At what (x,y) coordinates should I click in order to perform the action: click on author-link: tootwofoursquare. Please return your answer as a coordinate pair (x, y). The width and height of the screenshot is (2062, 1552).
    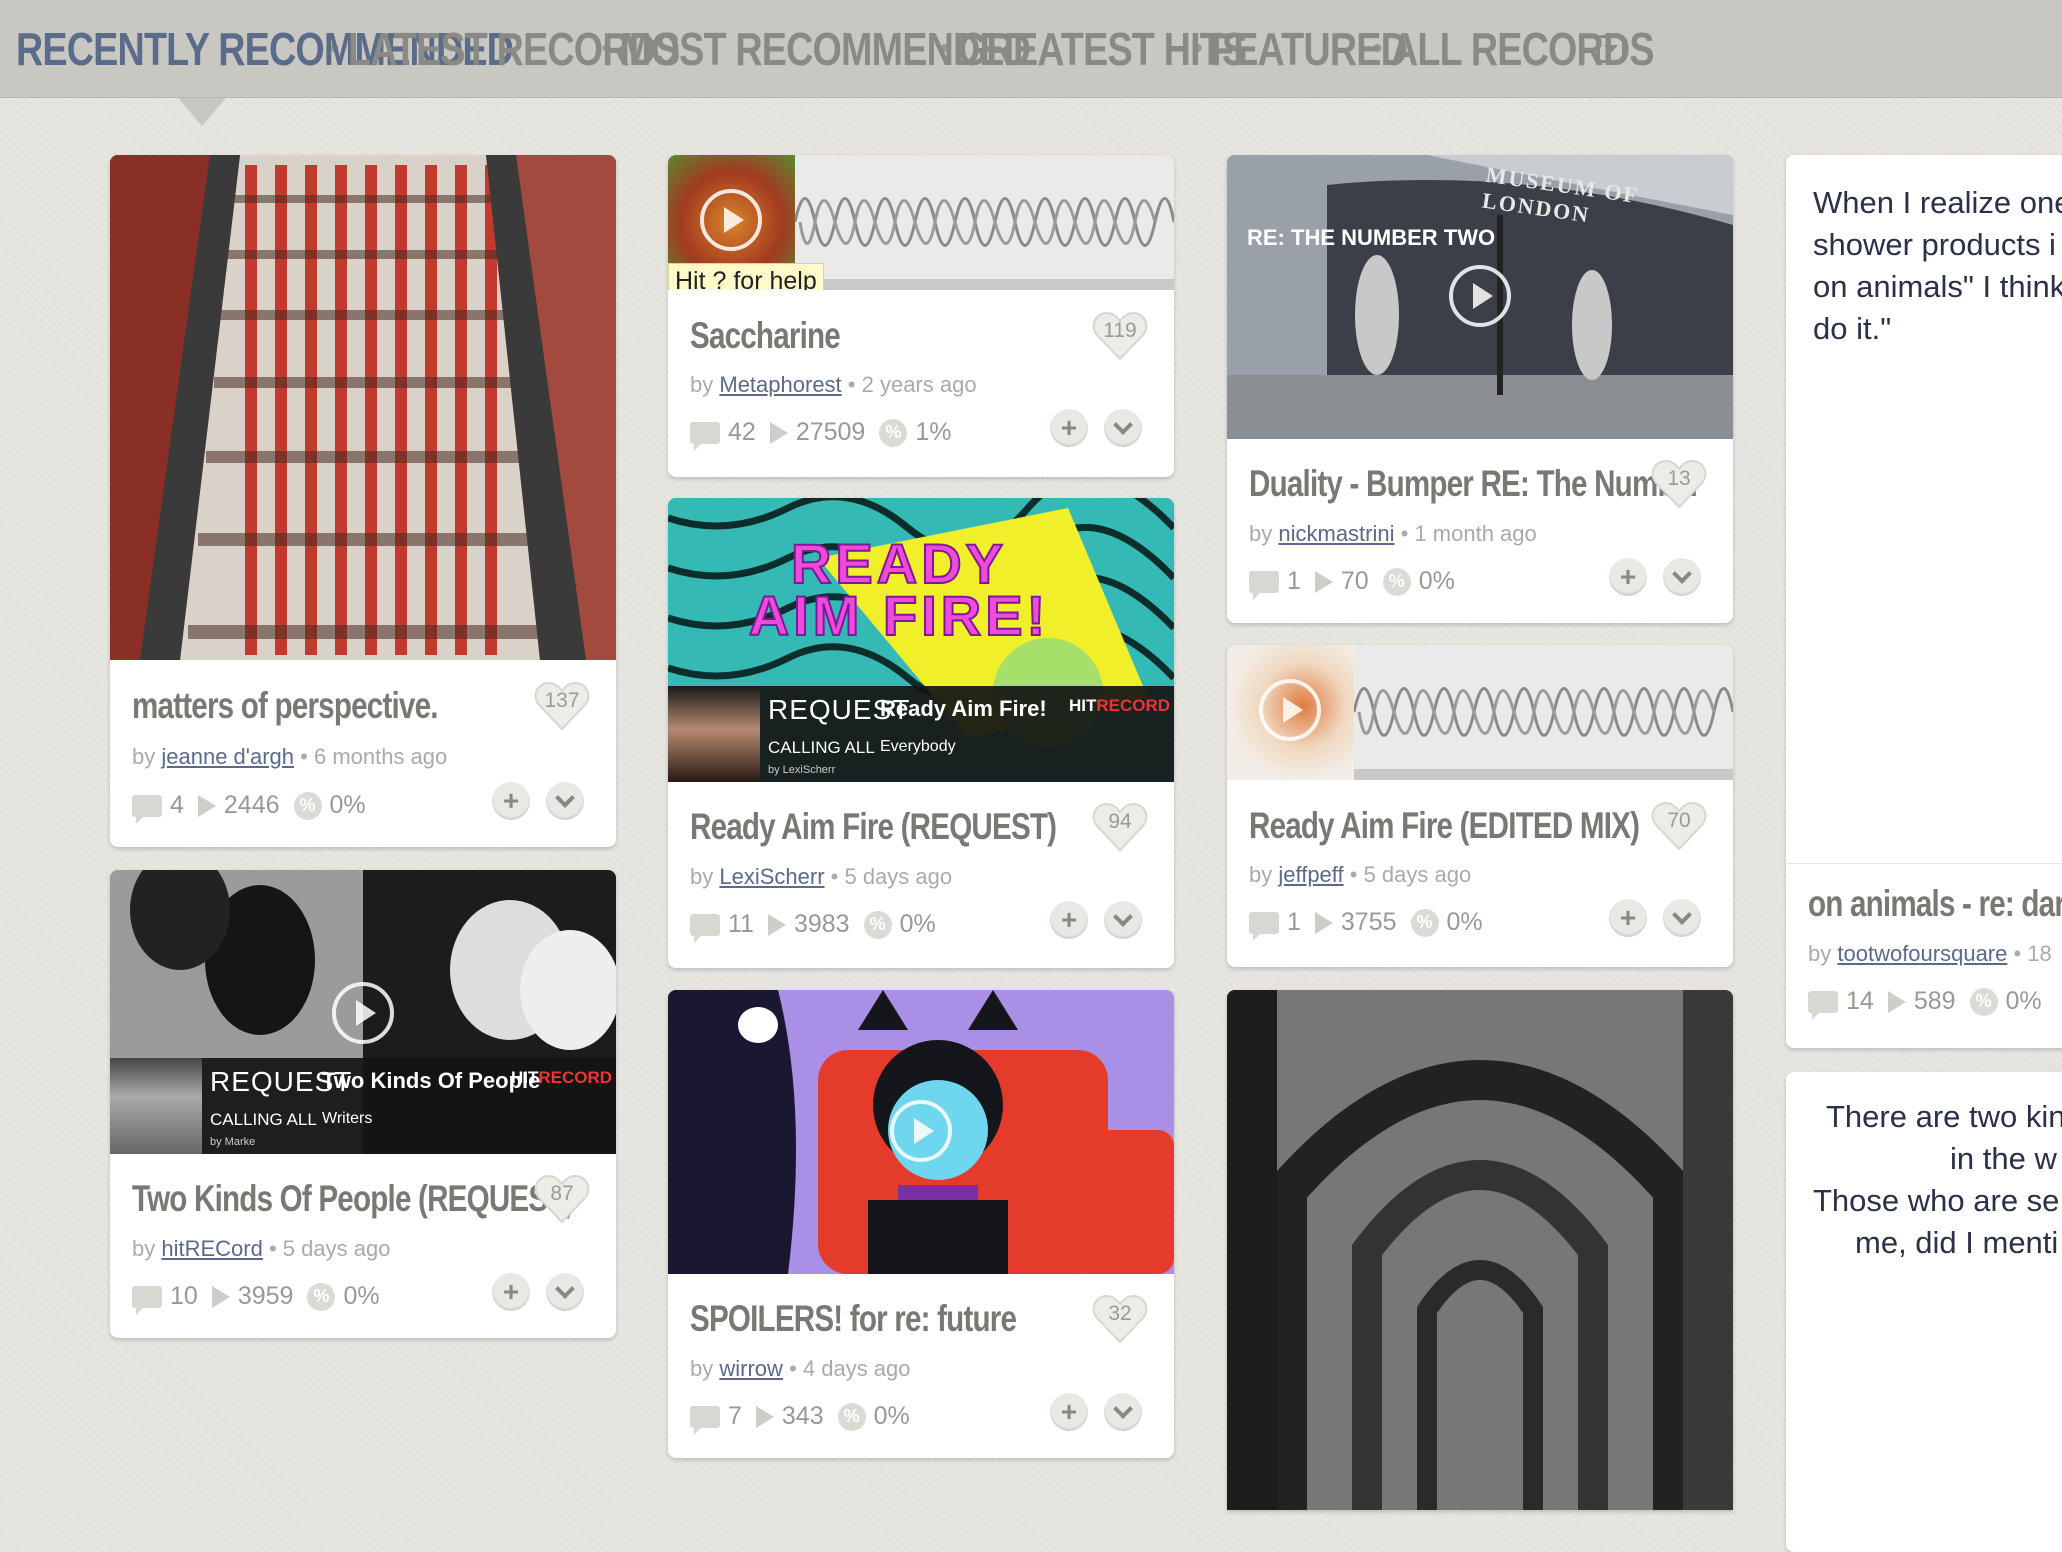
    Looking at the image, I should click on (1922, 953).